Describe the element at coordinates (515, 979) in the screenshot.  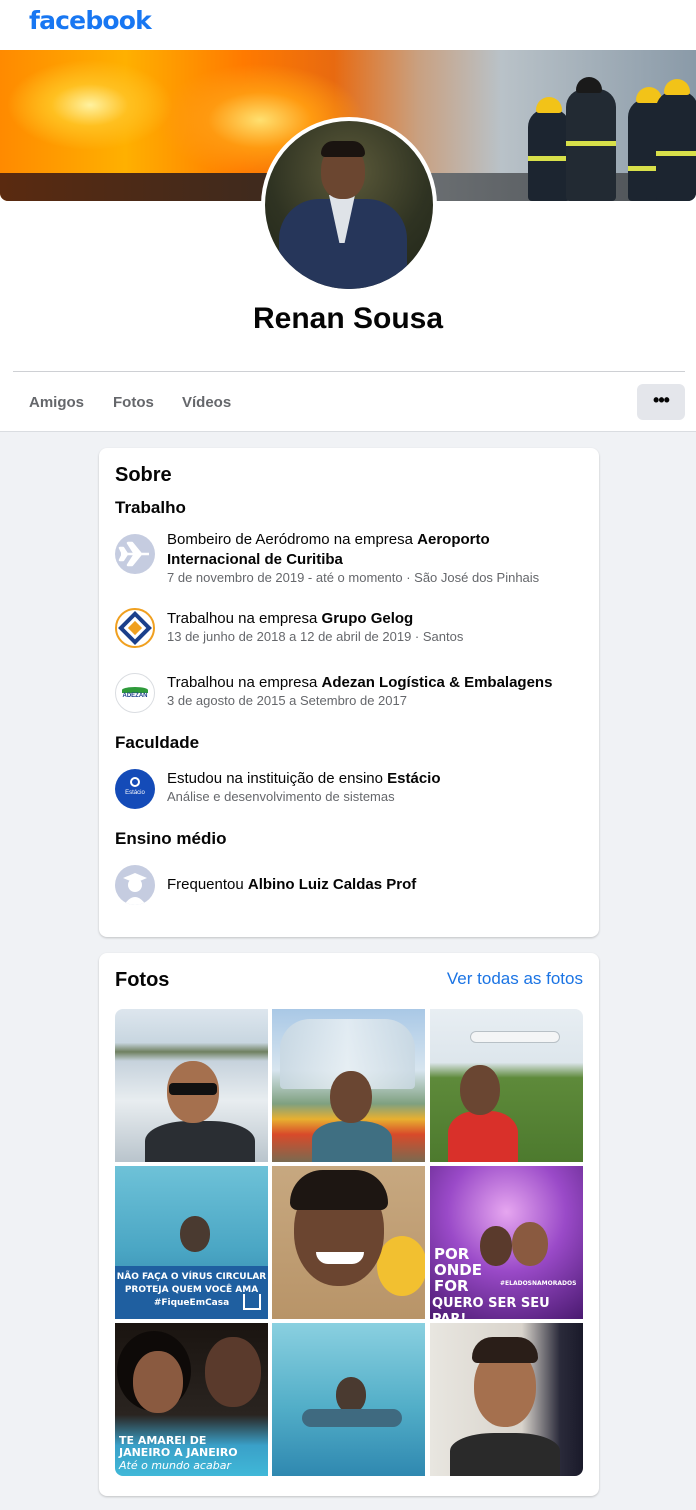
I see `see-all-photos-link: Ver todas as fotos` at that location.